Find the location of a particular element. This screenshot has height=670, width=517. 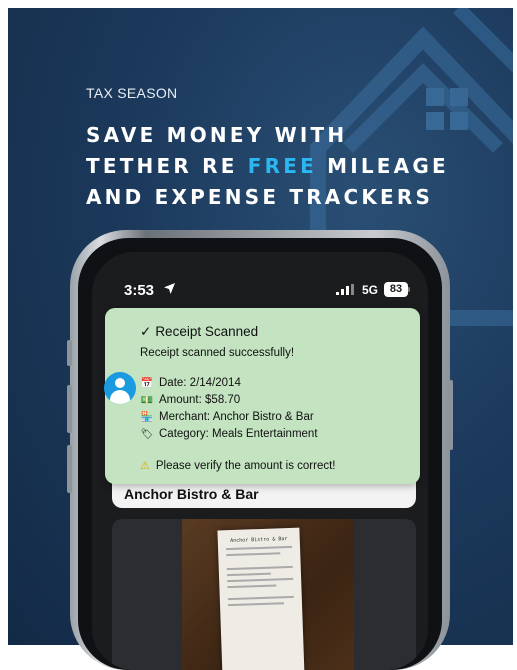

receipt-photo: Anchor Bistro & Bar is located at coordinates (268, 594).